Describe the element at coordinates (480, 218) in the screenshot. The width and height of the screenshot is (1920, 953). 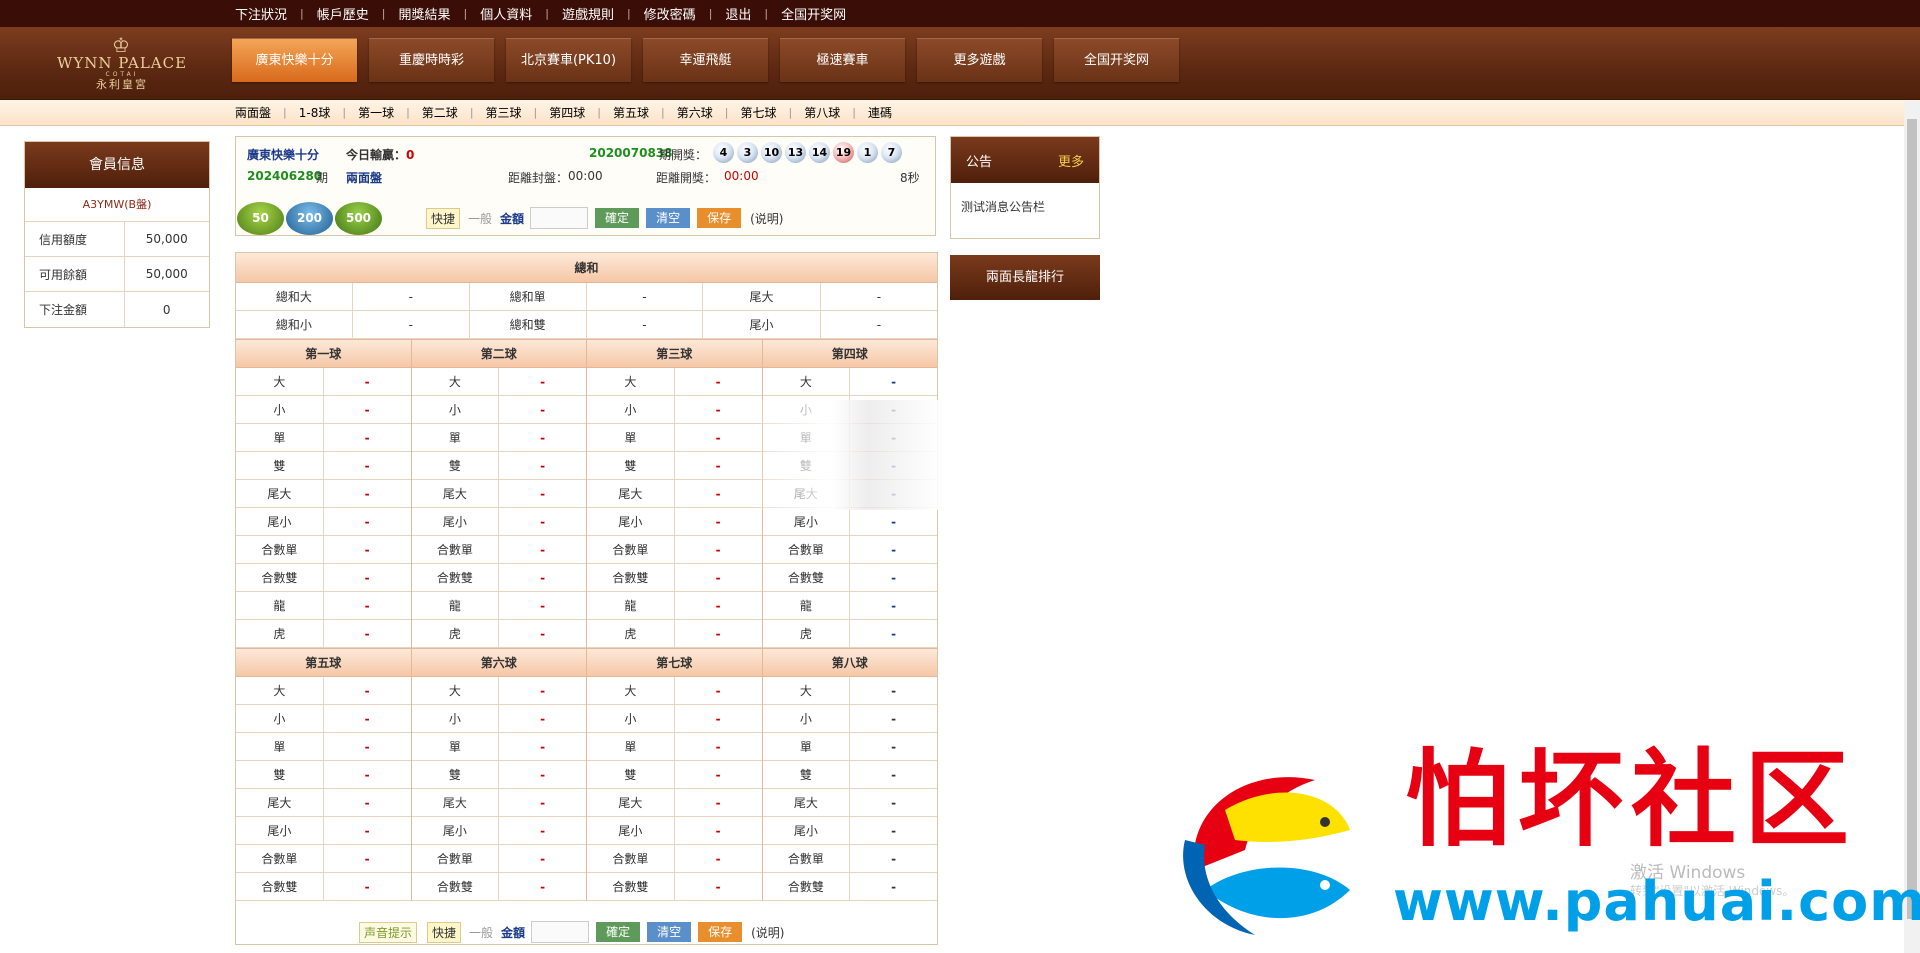
I see `normal-mode-button: 一般` at that location.